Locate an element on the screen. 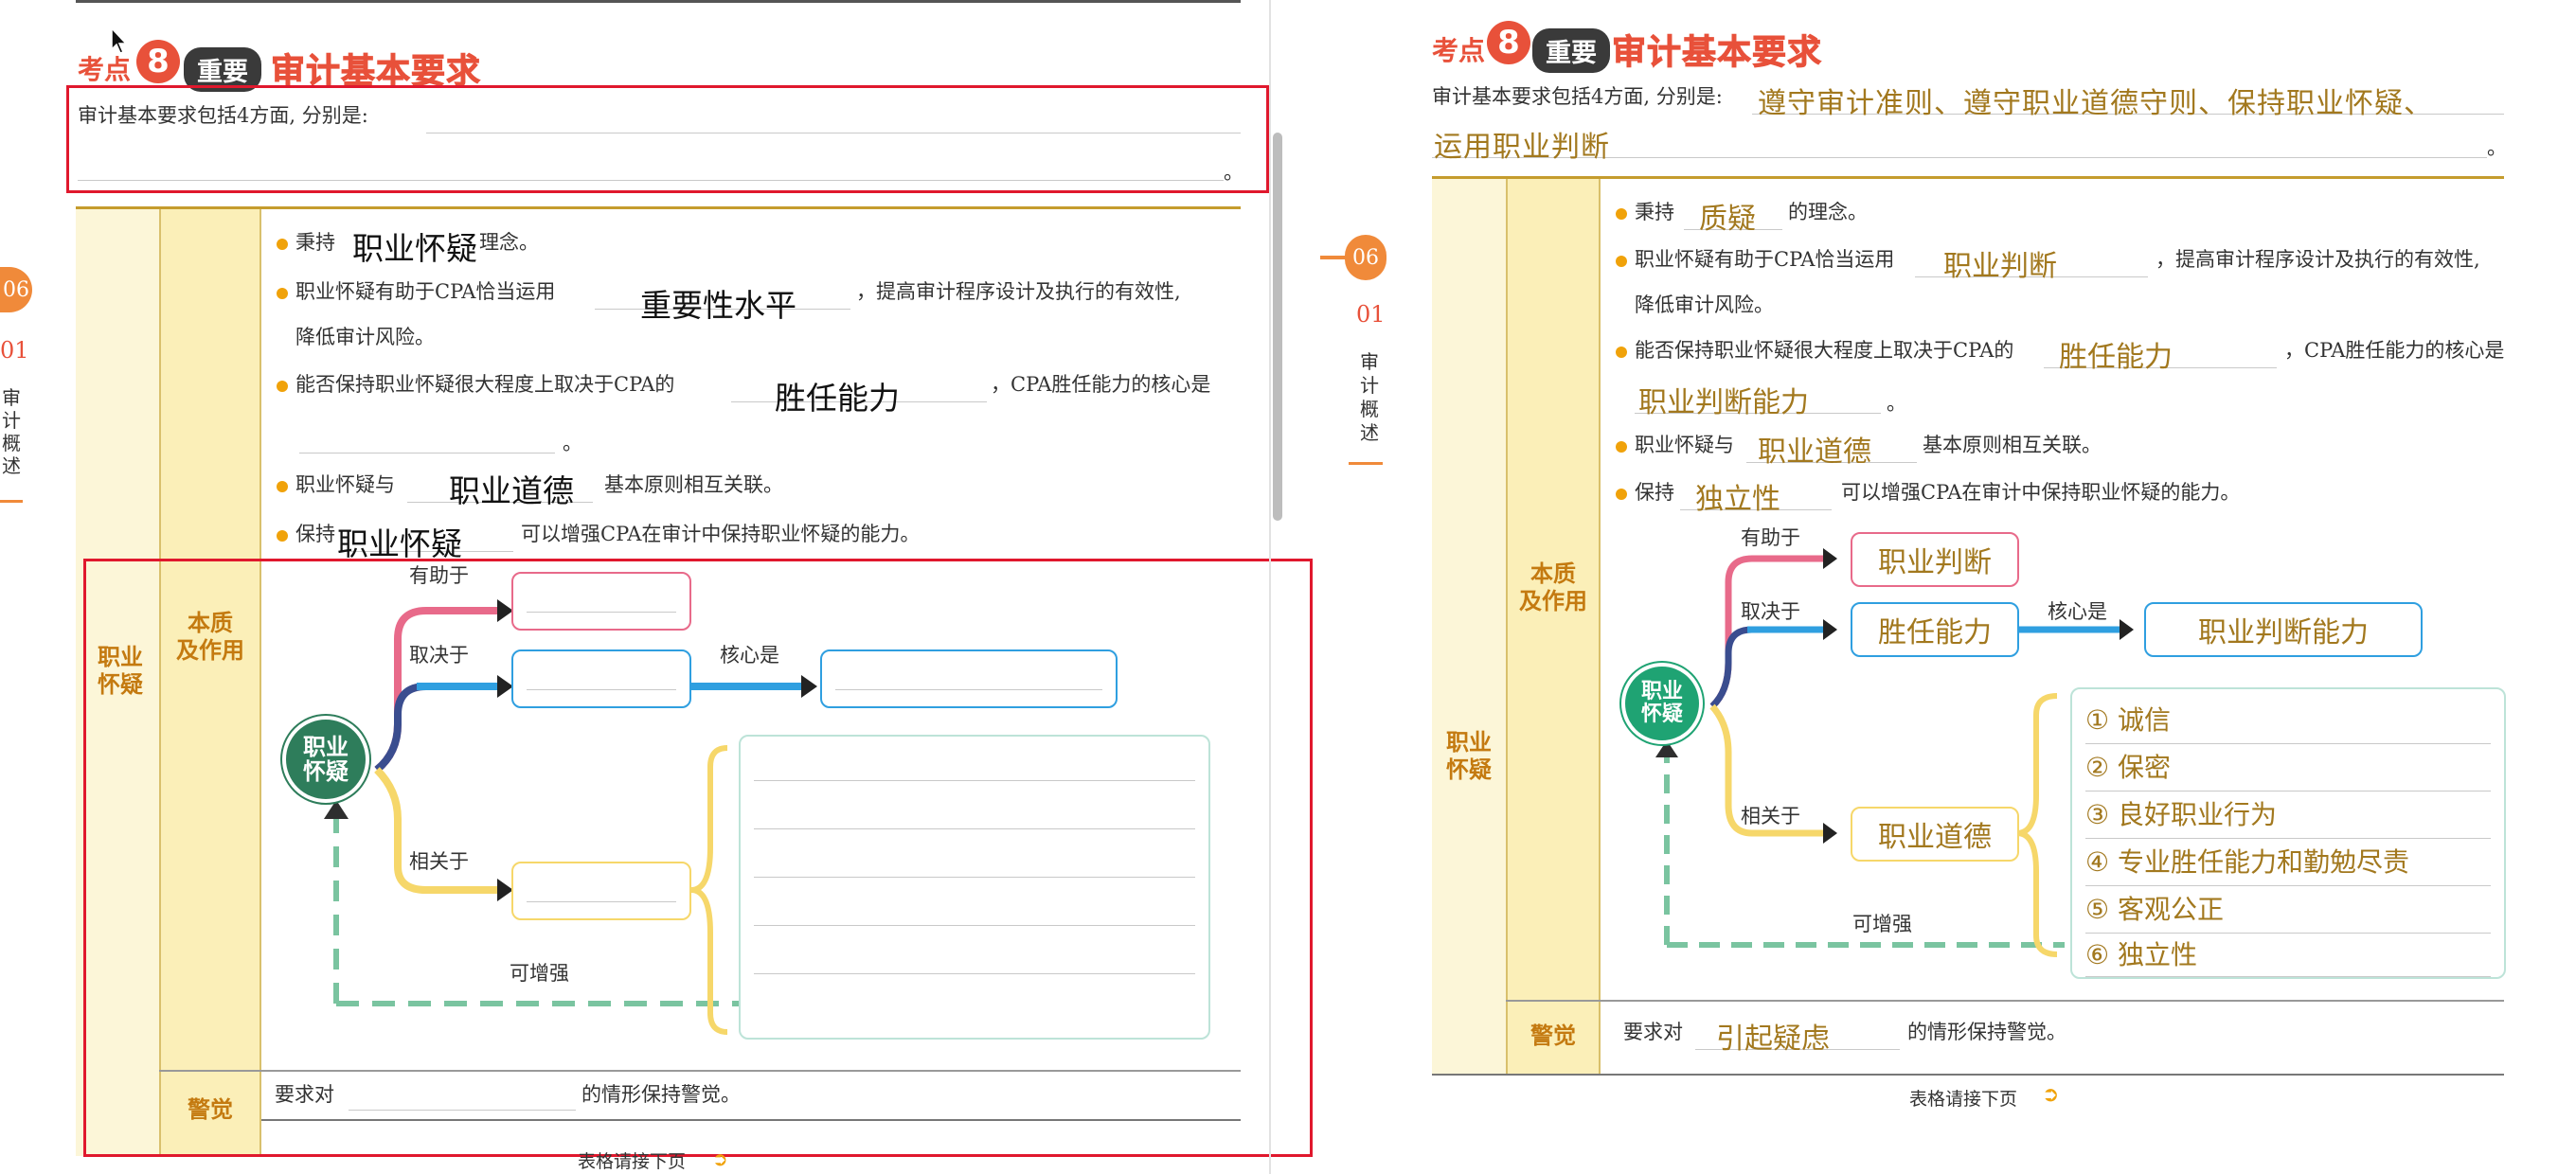 Image resolution: width=2576 pixels, height=1174 pixels. bullet-1-answer: 质疑 is located at coordinates (1727, 219).